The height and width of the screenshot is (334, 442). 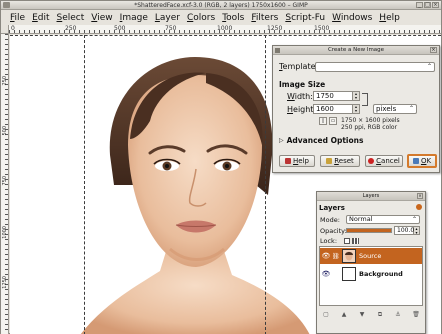 I want to click on layer-anchor-icon: ⚓, so click(x=398, y=315).